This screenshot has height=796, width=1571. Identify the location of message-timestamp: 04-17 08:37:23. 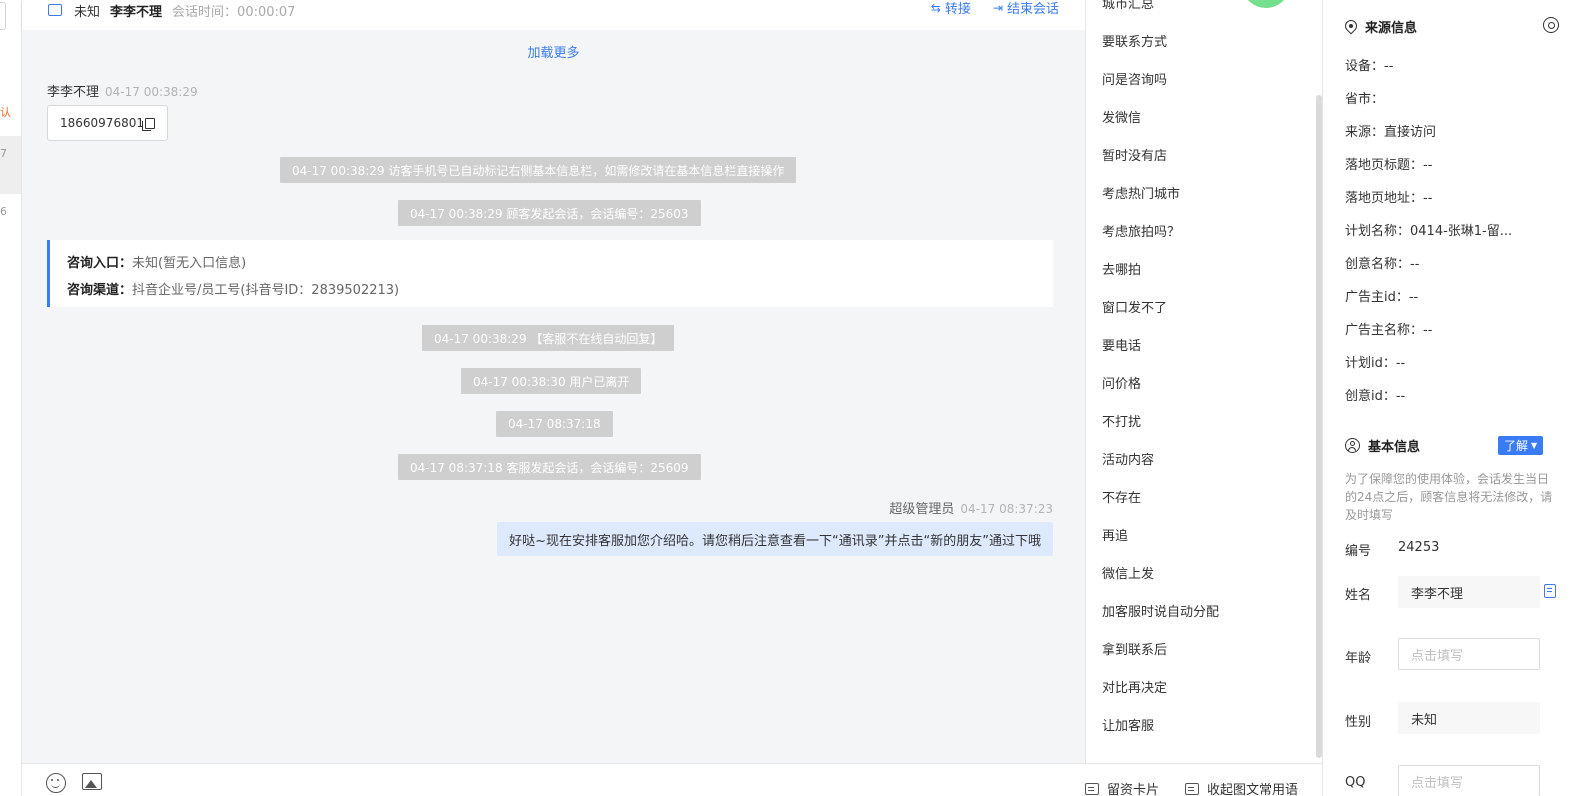
(1006, 509).